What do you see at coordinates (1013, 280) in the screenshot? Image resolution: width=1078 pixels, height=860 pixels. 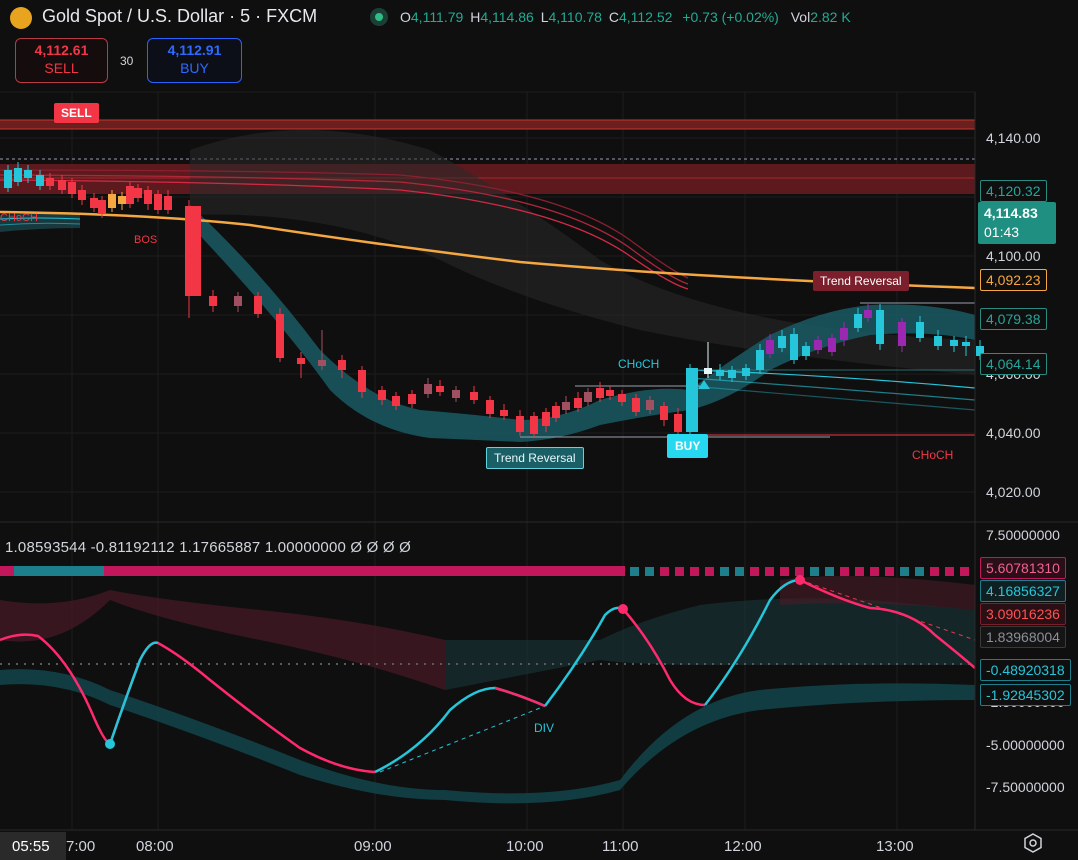 I see `ma-price-tag: 4,092.23` at bounding box center [1013, 280].